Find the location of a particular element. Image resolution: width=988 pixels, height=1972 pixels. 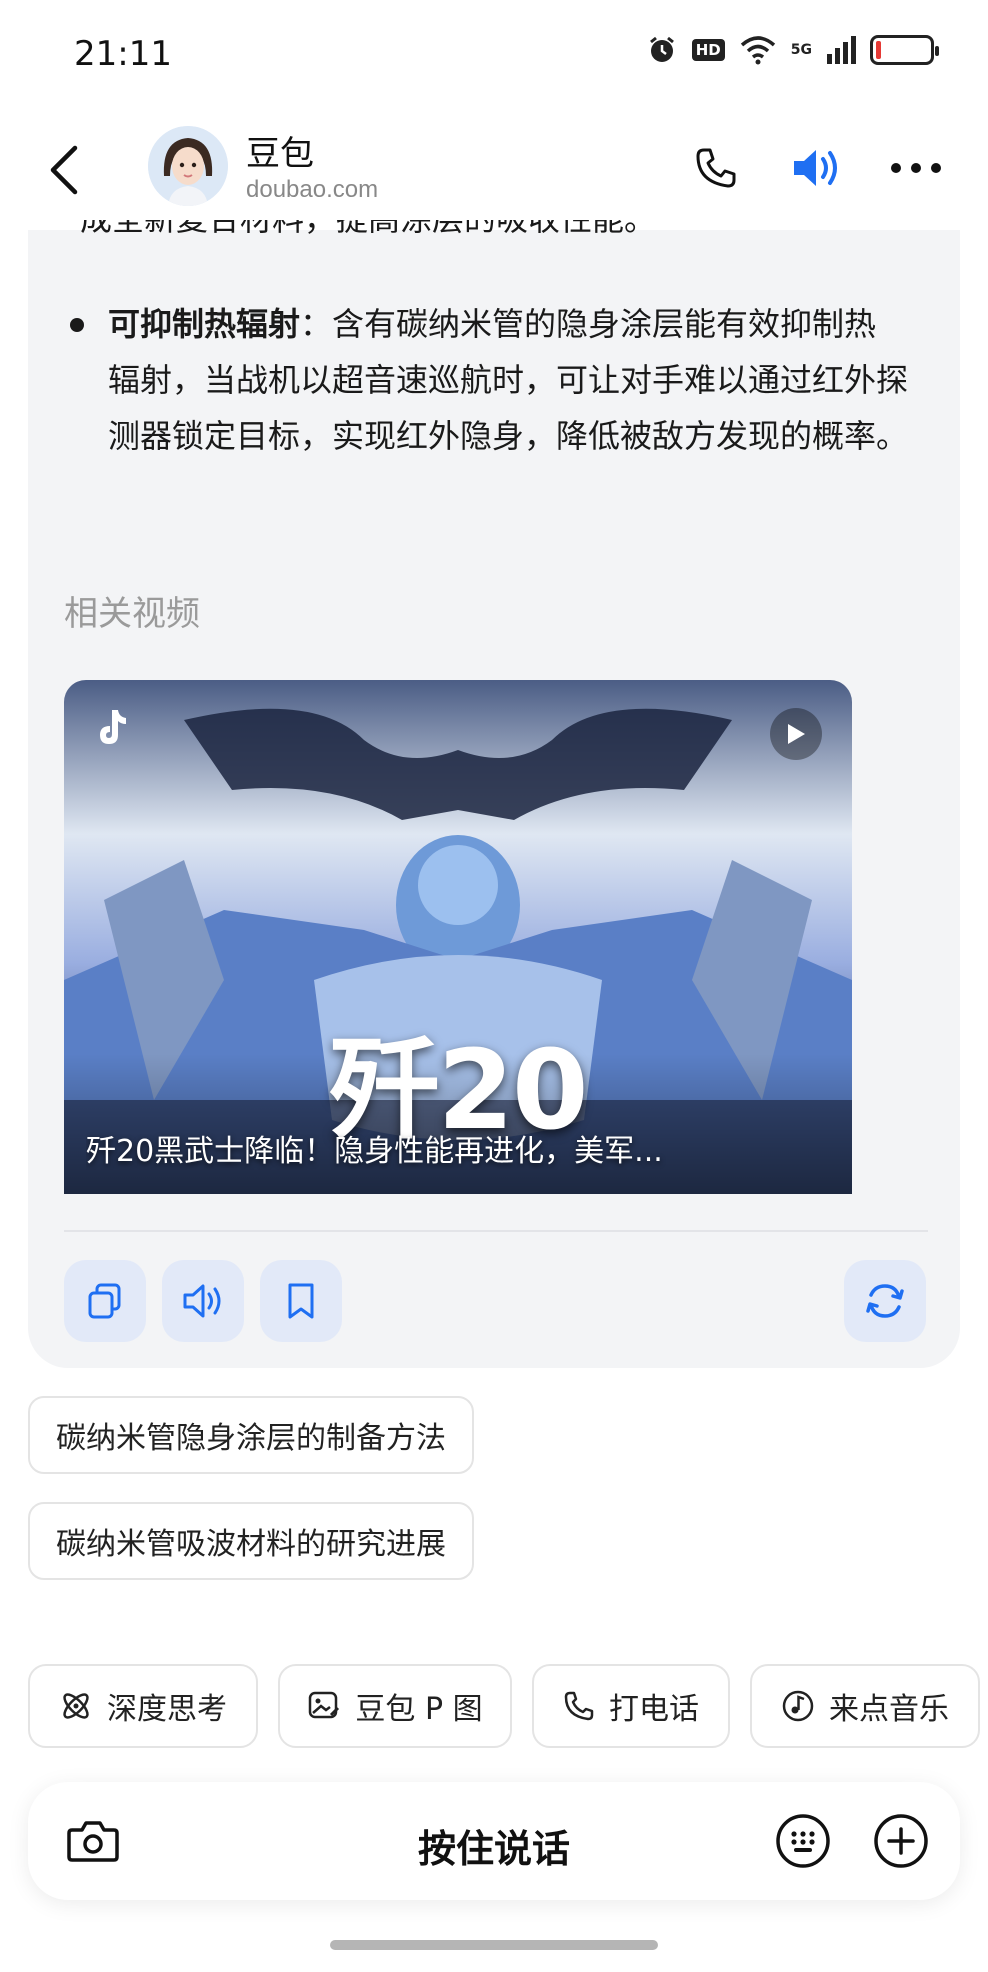

home-indicator is located at coordinates (494, 1945).